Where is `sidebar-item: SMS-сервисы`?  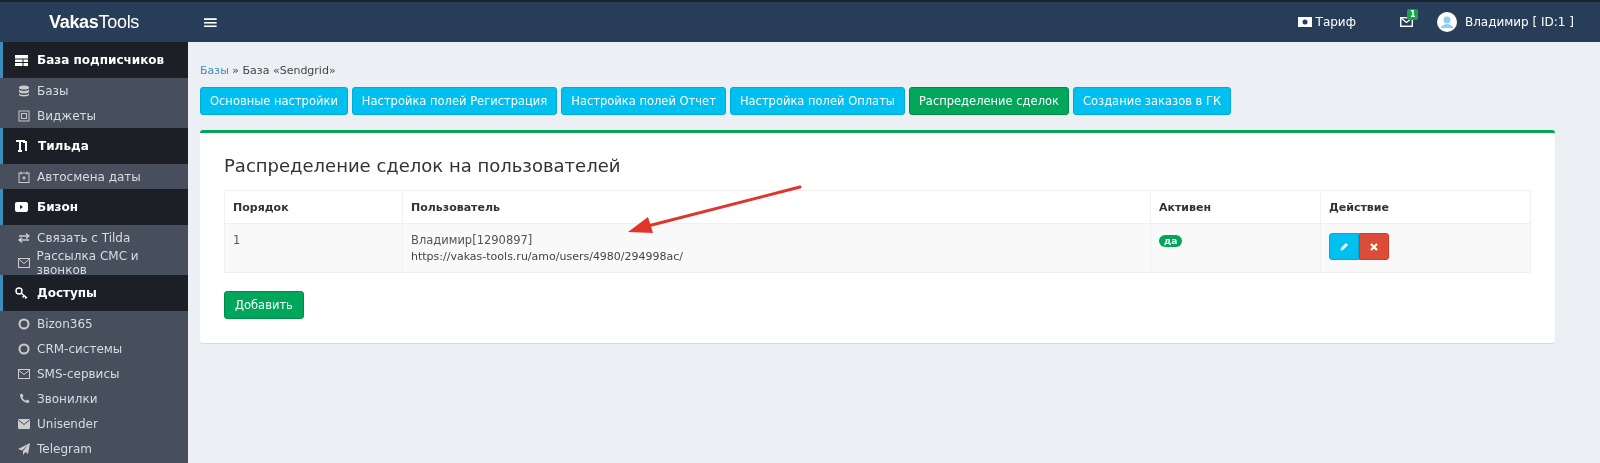
sidebar-item: SMS-сервисы is located at coordinates (94, 373).